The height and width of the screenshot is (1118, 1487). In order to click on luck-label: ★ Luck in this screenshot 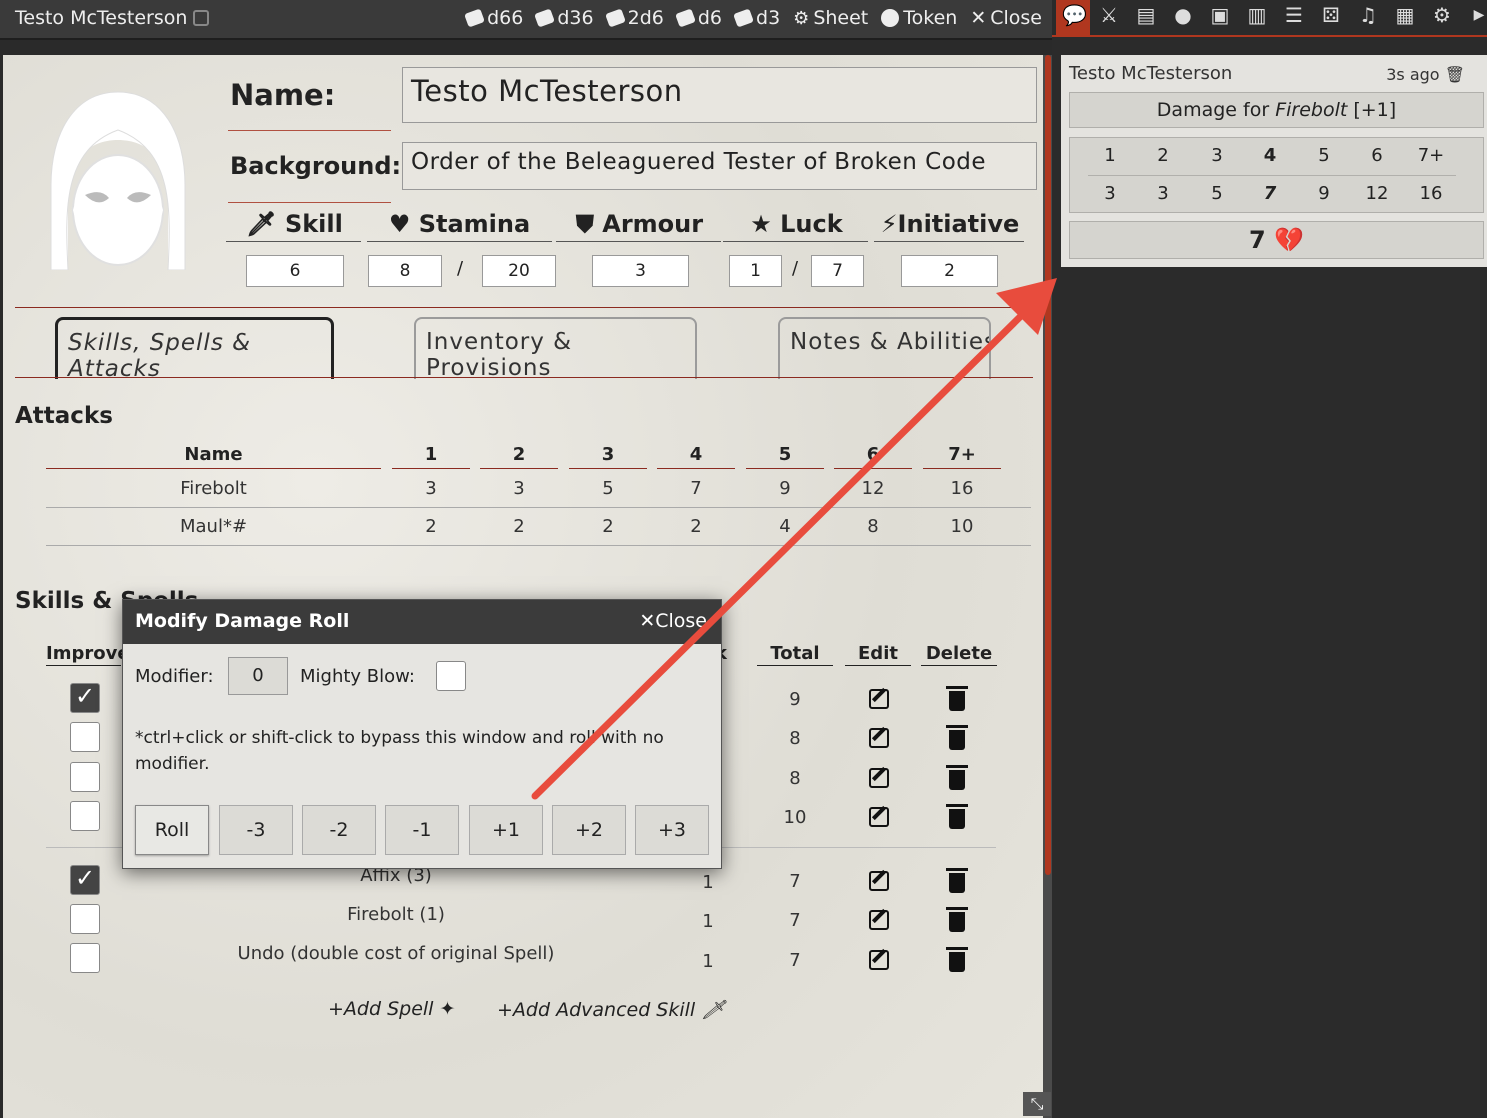, I will do `click(796, 224)`.